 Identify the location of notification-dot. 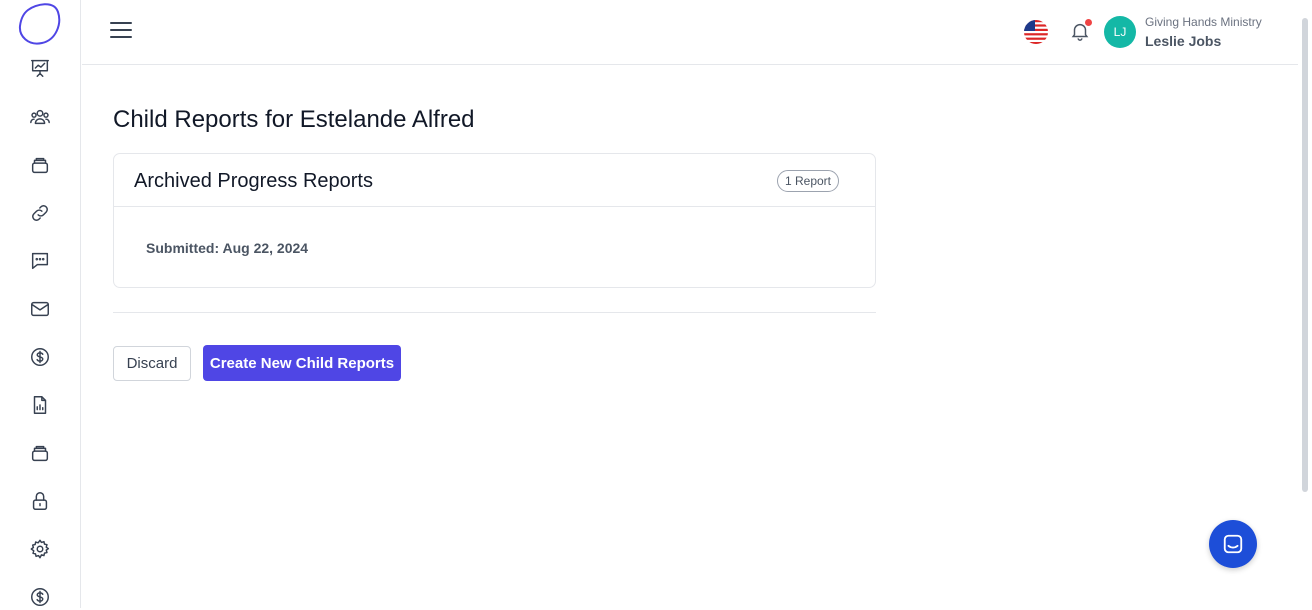
(1088, 22).